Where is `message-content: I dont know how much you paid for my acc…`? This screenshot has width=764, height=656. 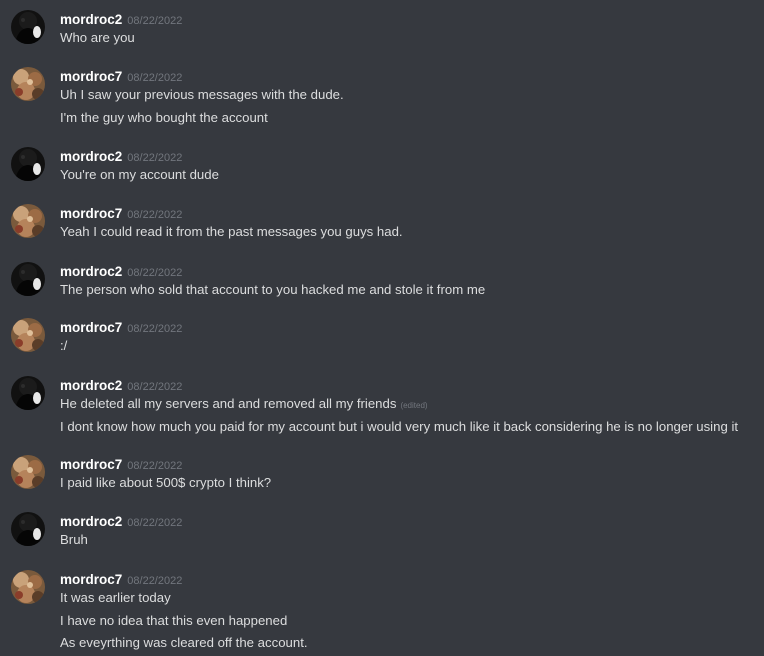
message-content: I dont know how much you paid for my acc… is located at coordinates (399, 426).